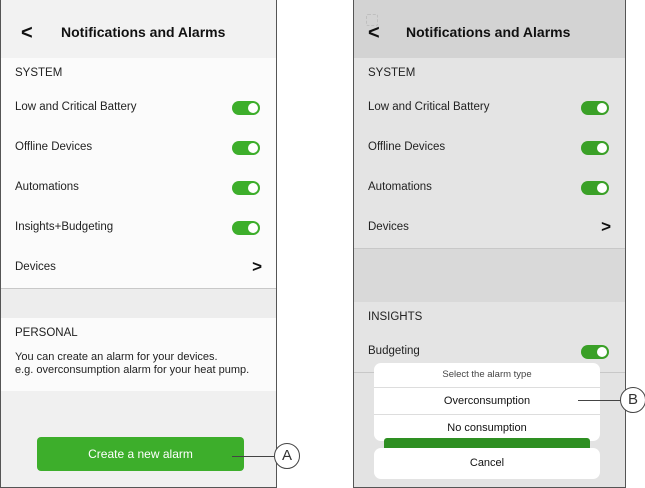 The height and width of the screenshot is (488, 645). What do you see at coordinates (632, 400) in the screenshot?
I see `callout-b: B` at bounding box center [632, 400].